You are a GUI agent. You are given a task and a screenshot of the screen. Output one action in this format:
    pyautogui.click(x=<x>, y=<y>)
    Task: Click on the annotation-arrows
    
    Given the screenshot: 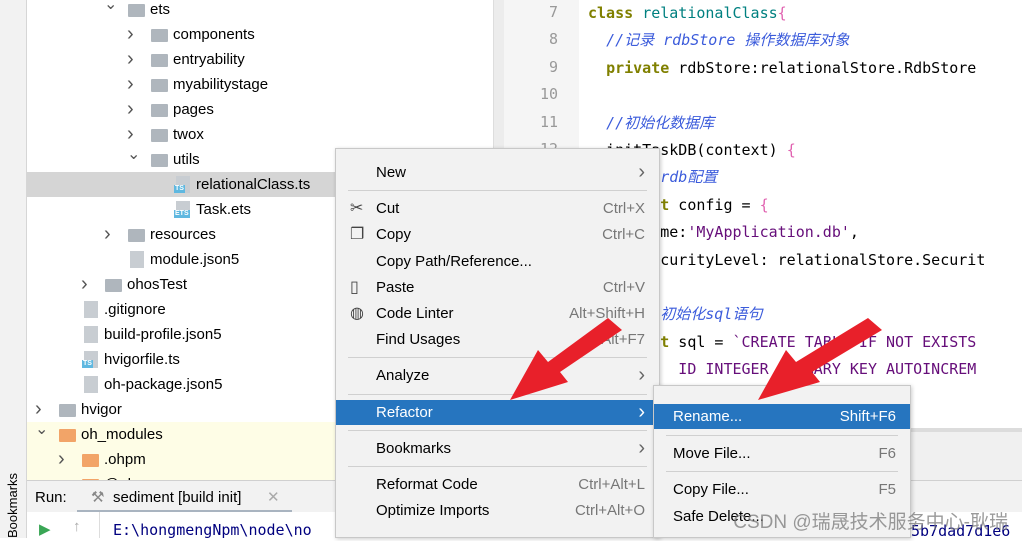 What is the action you would take?
    pyautogui.click(x=696, y=359)
    